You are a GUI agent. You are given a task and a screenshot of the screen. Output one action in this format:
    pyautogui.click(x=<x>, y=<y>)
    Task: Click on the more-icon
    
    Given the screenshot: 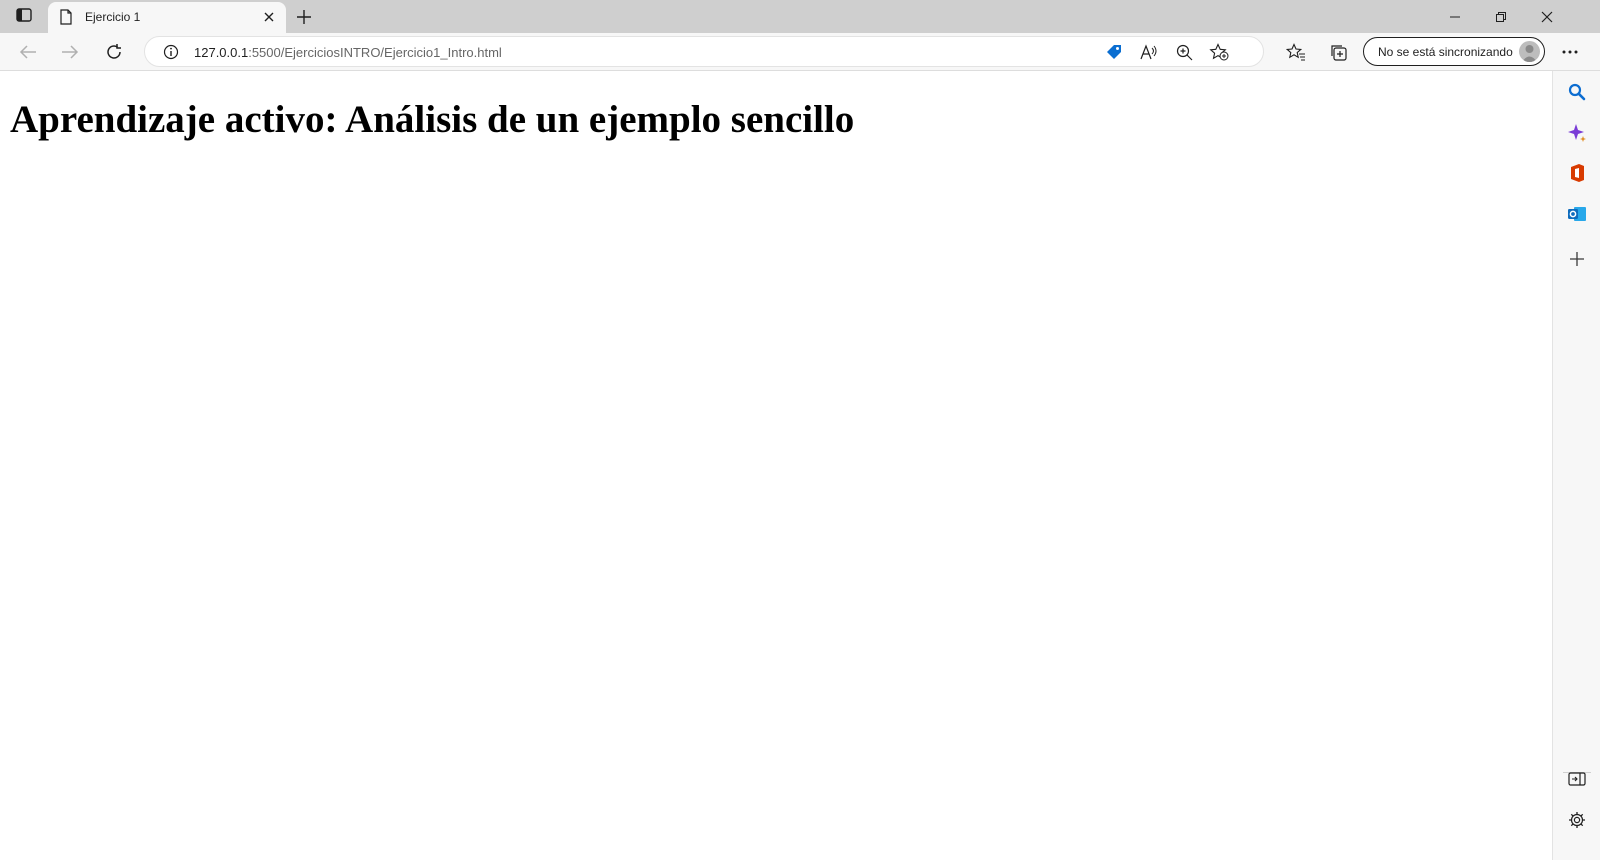 What is the action you would take?
    pyautogui.click(x=1570, y=52)
    